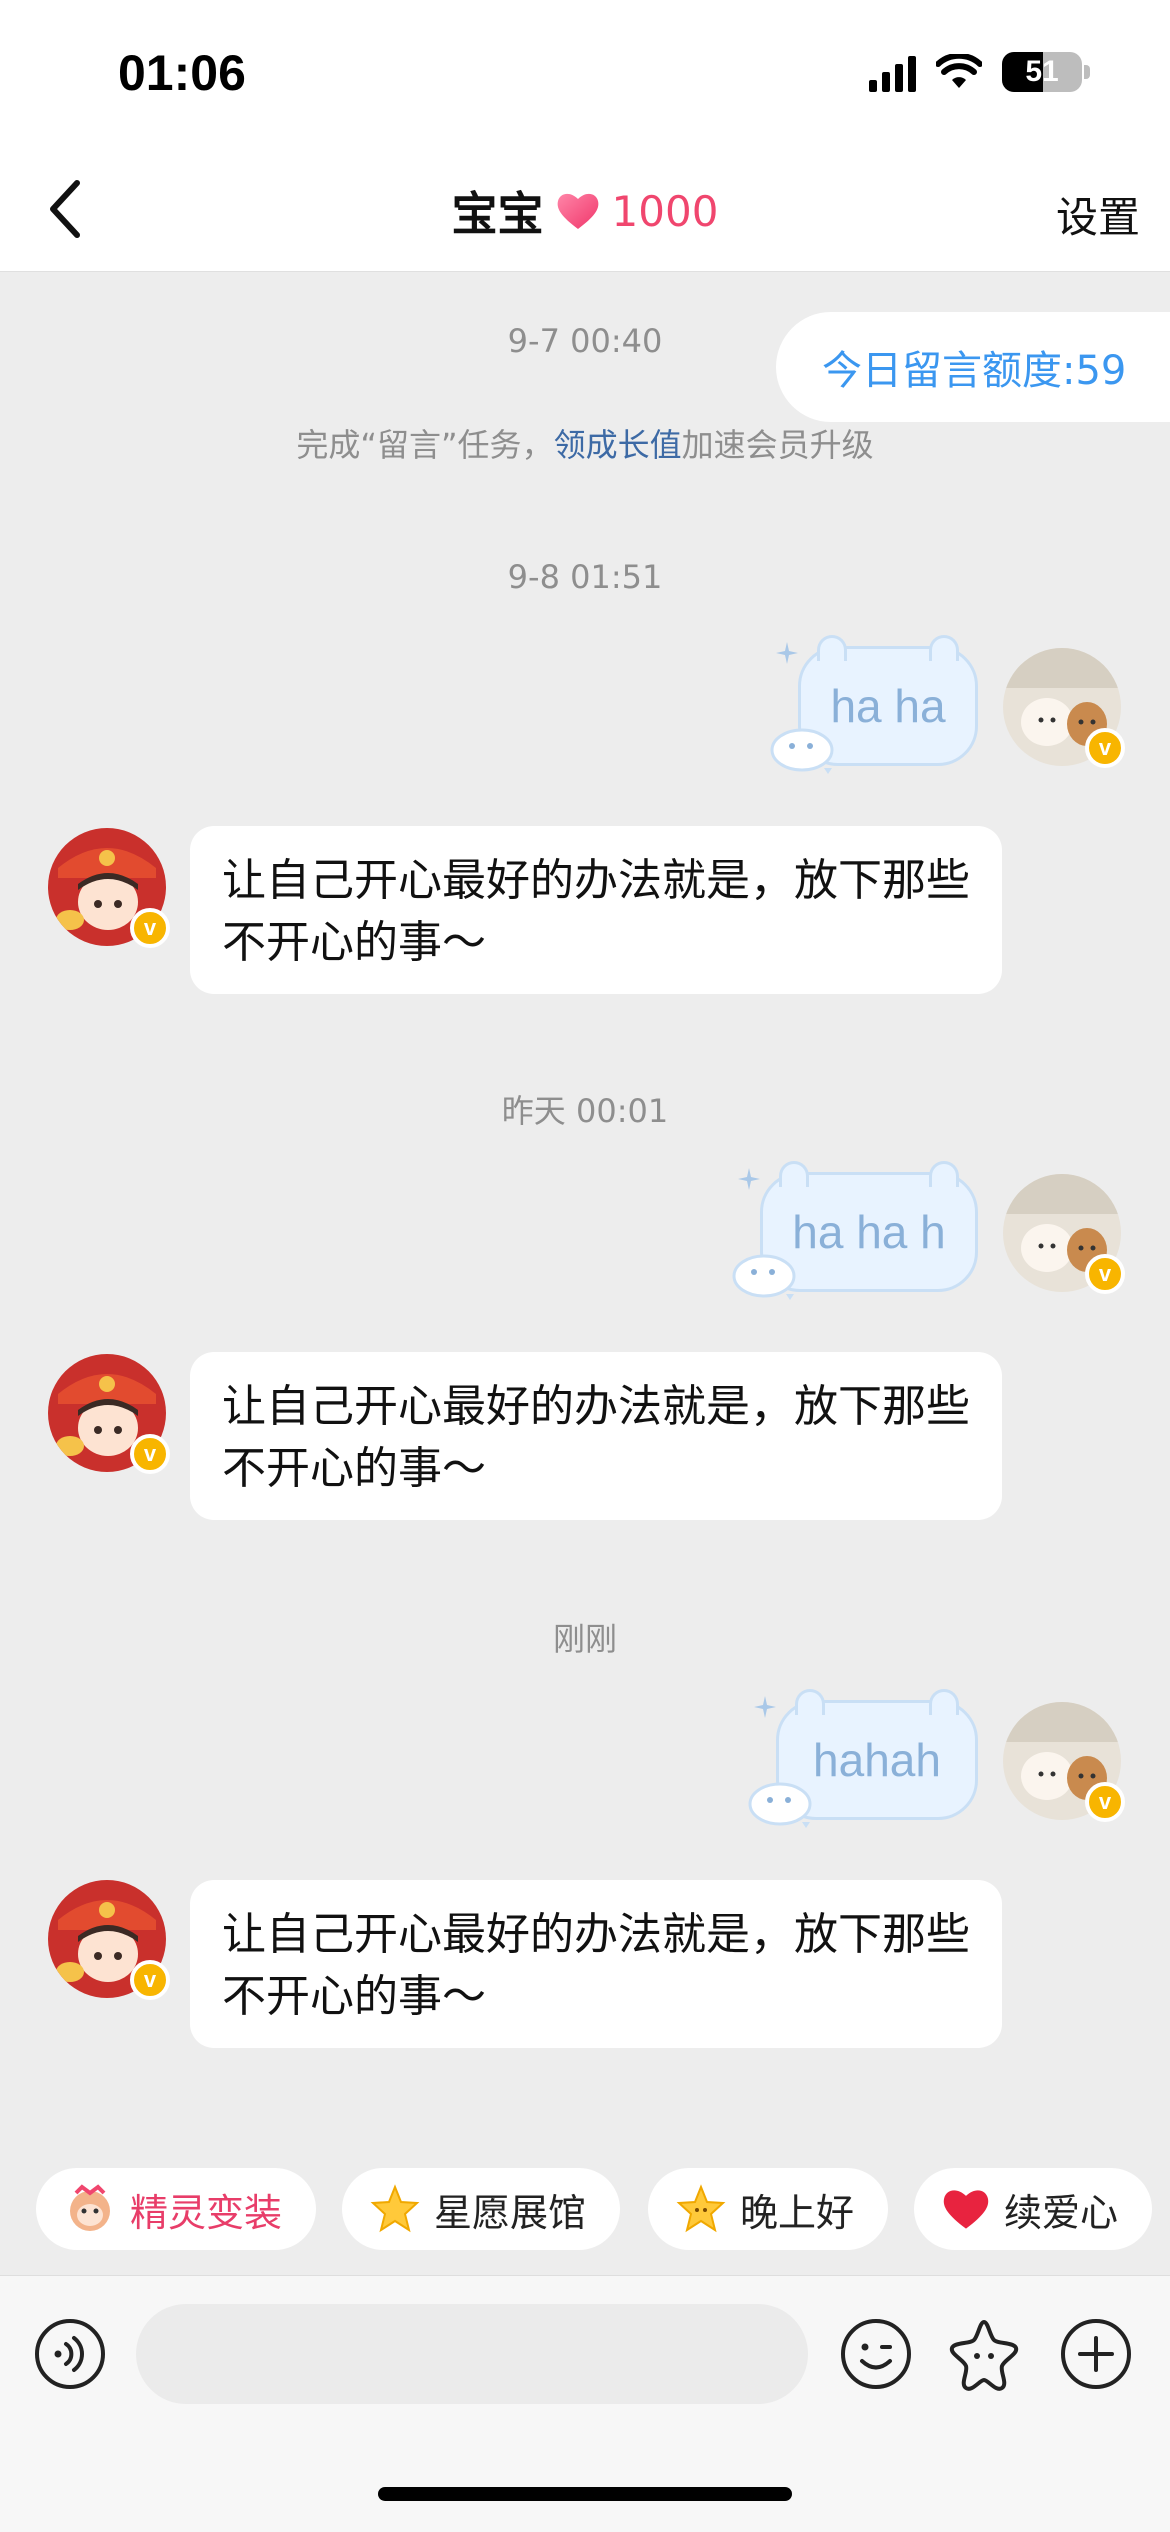 Image resolution: width=1170 pixels, height=2532 pixels. Describe the element at coordinates (892, 72) in the screenshot. I see `cellular-signal-icon` at that location.